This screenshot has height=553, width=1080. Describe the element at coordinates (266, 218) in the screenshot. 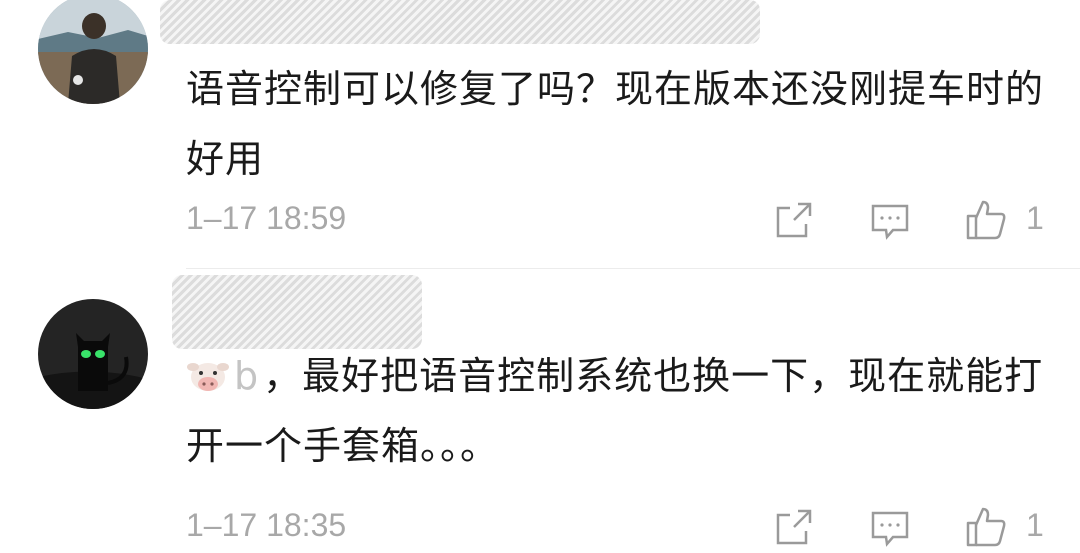

I see `timestamp: 1–17 18:59` at that location.